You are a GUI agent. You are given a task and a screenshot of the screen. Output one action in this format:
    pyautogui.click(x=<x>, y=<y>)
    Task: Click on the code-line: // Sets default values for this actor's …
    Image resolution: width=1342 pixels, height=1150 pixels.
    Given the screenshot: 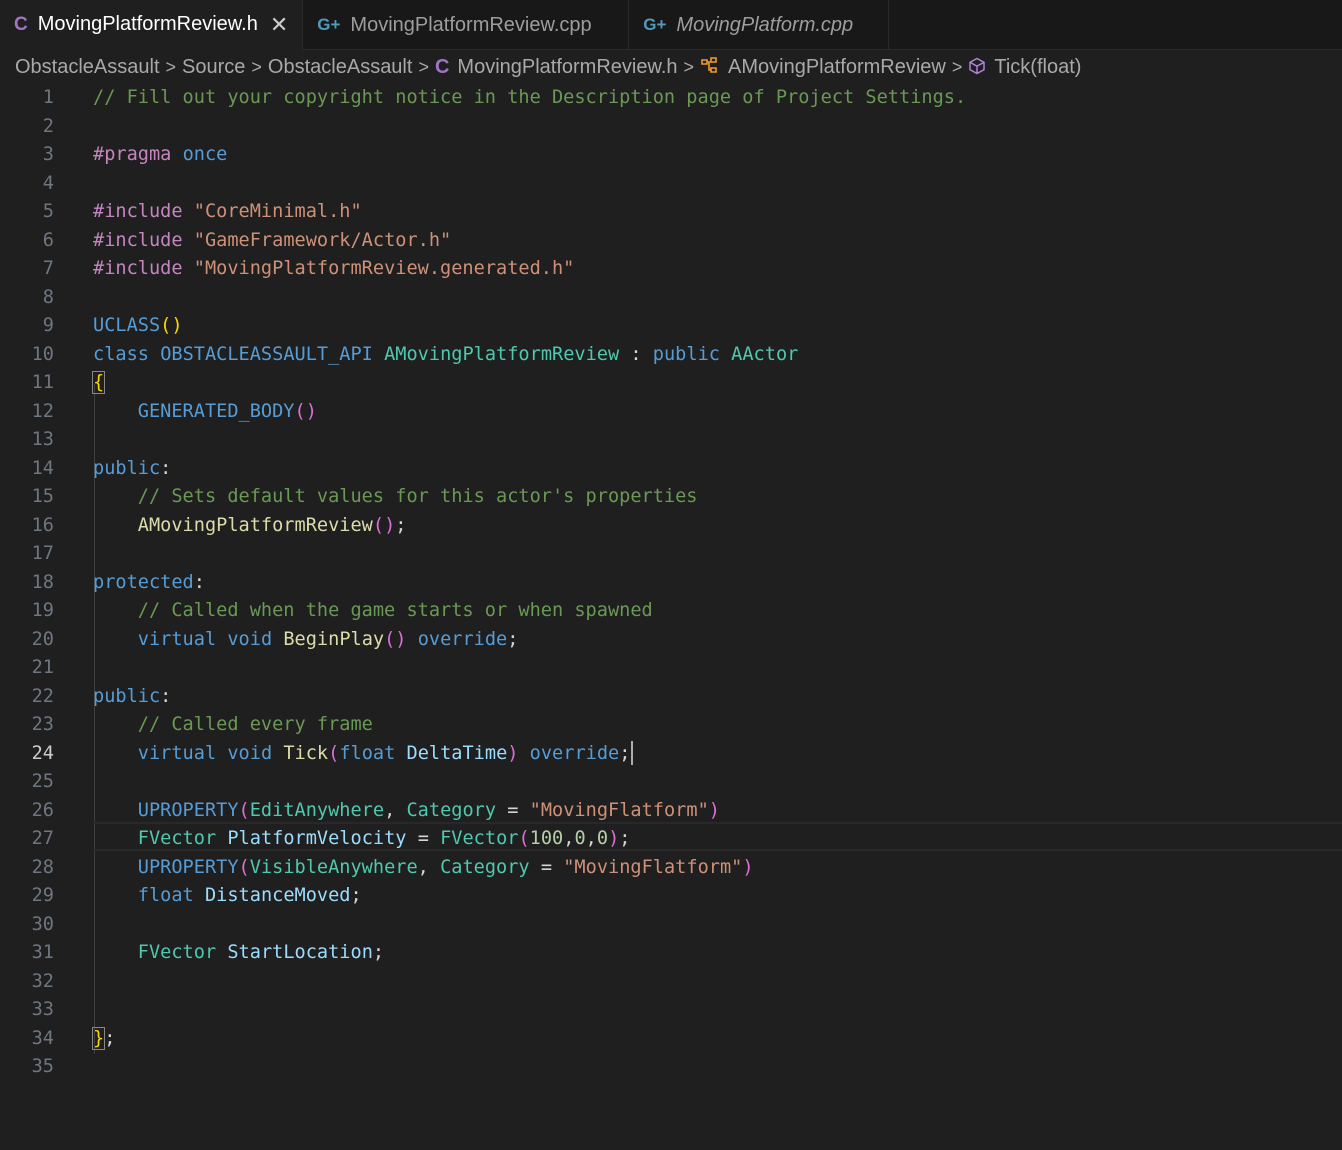 What is the action you would take?
    pyautogui.click(x=417, y=496)
    